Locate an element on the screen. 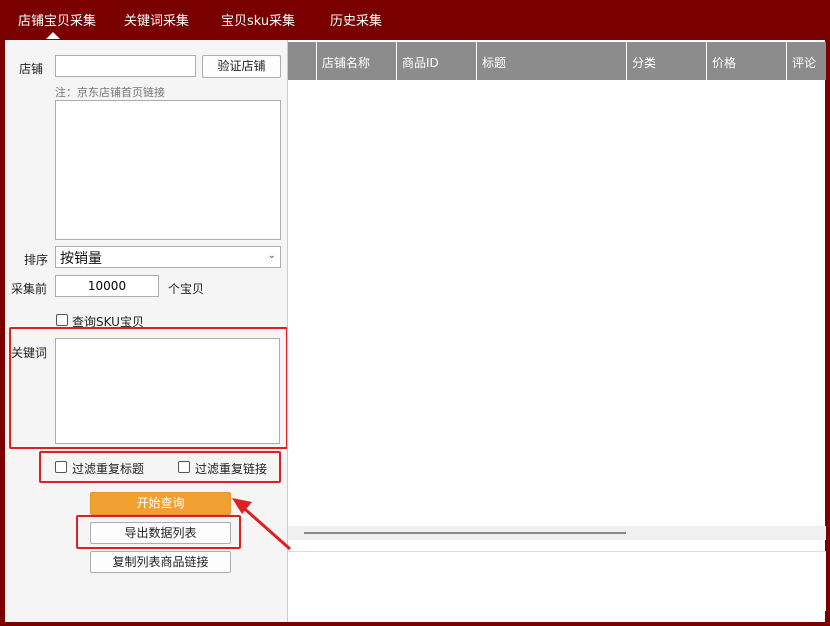 This screenshot has height=626, width=830. tab-sku: 宝贝sku采集 is located at coordinates (258, 19).